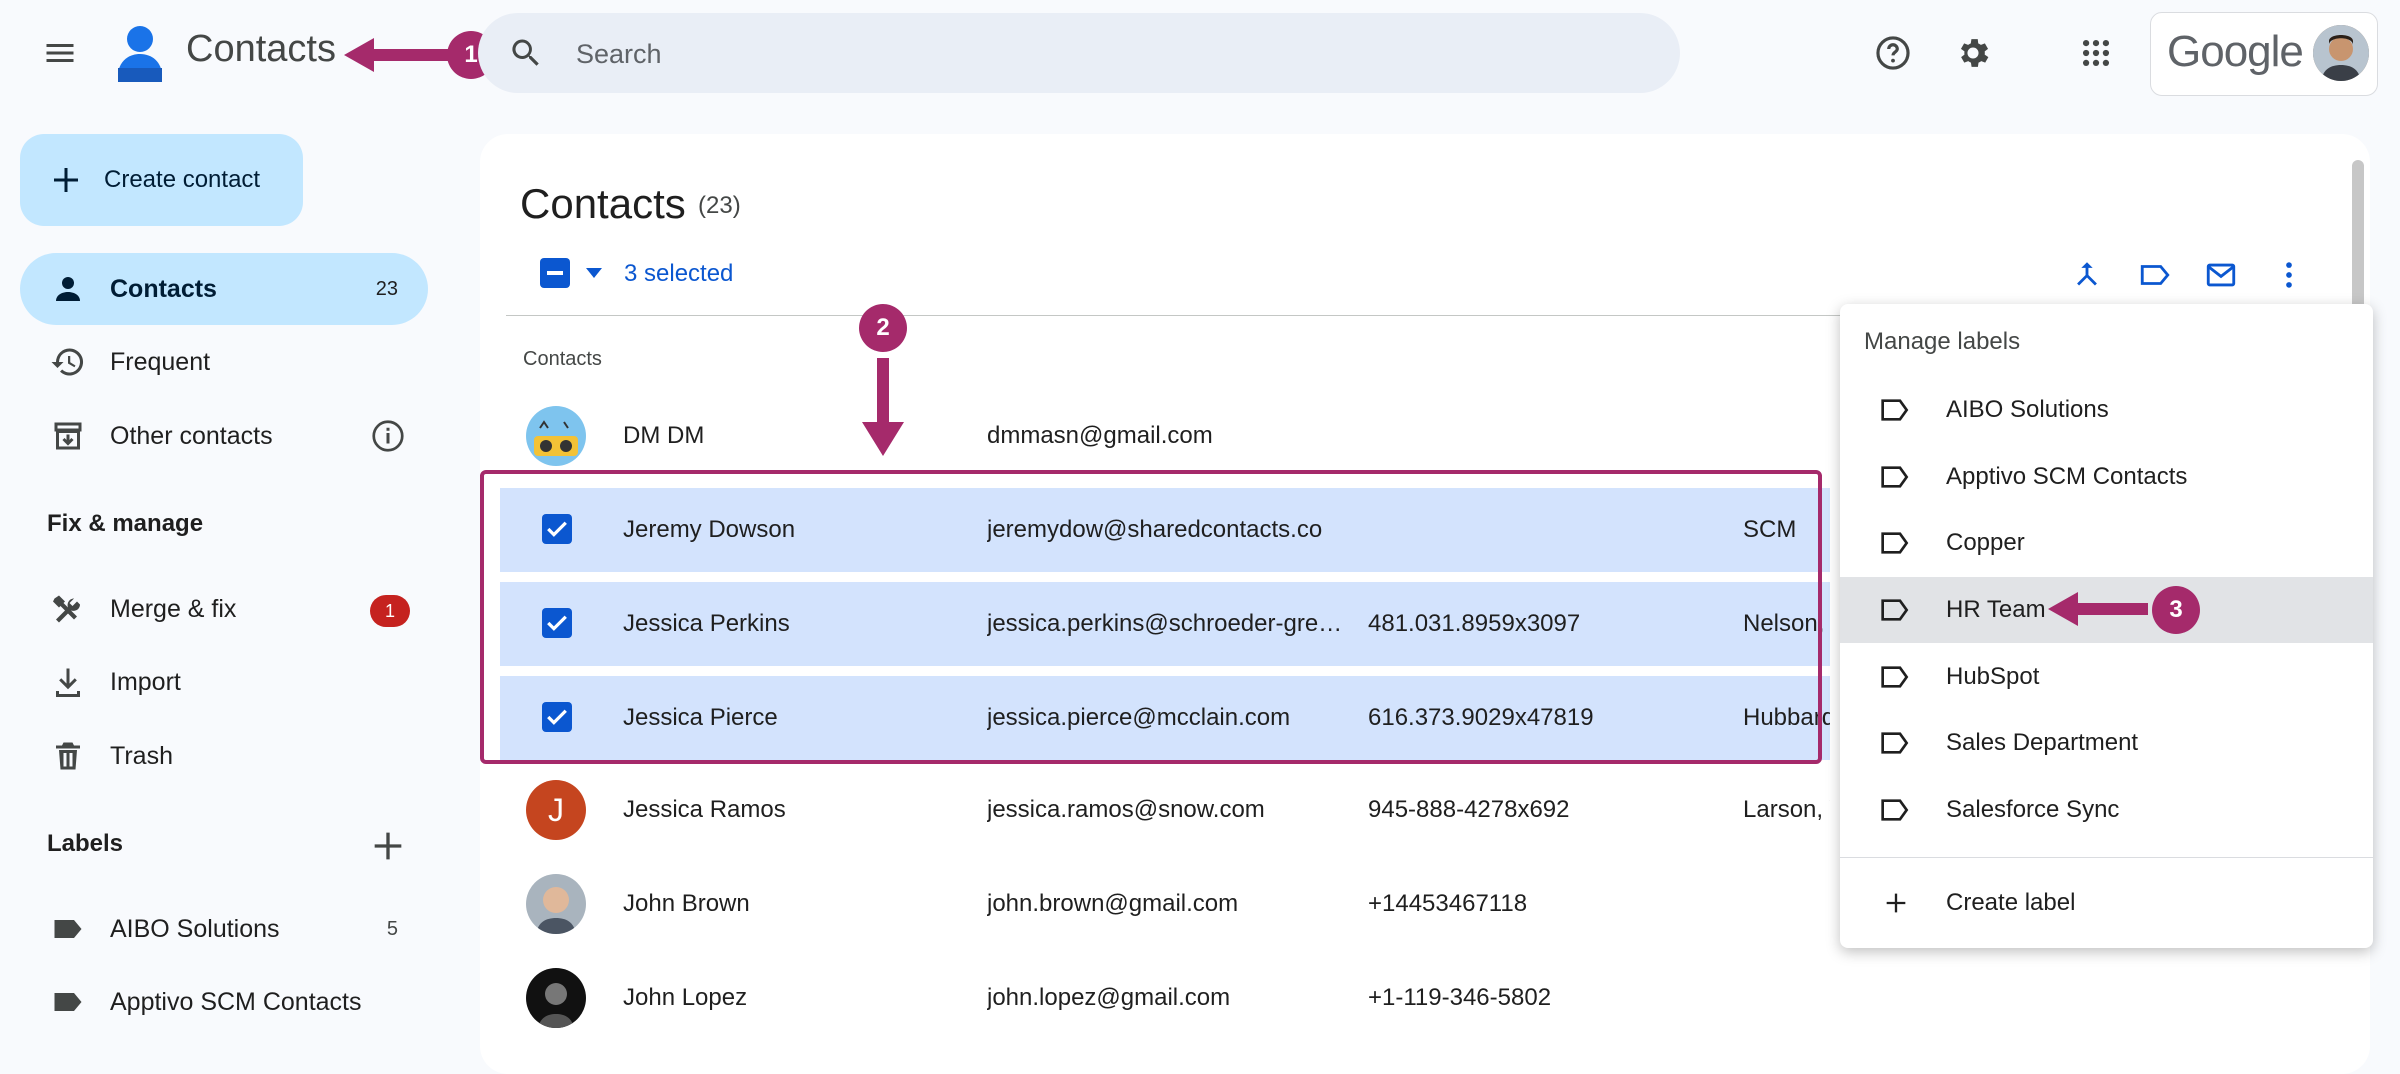 Image resolution: width=2400 pixels, height=1074 pixels. Describe the element at coordinates (2235, 51) in the screenshot. I see `google-wordmark: Google` at that location.